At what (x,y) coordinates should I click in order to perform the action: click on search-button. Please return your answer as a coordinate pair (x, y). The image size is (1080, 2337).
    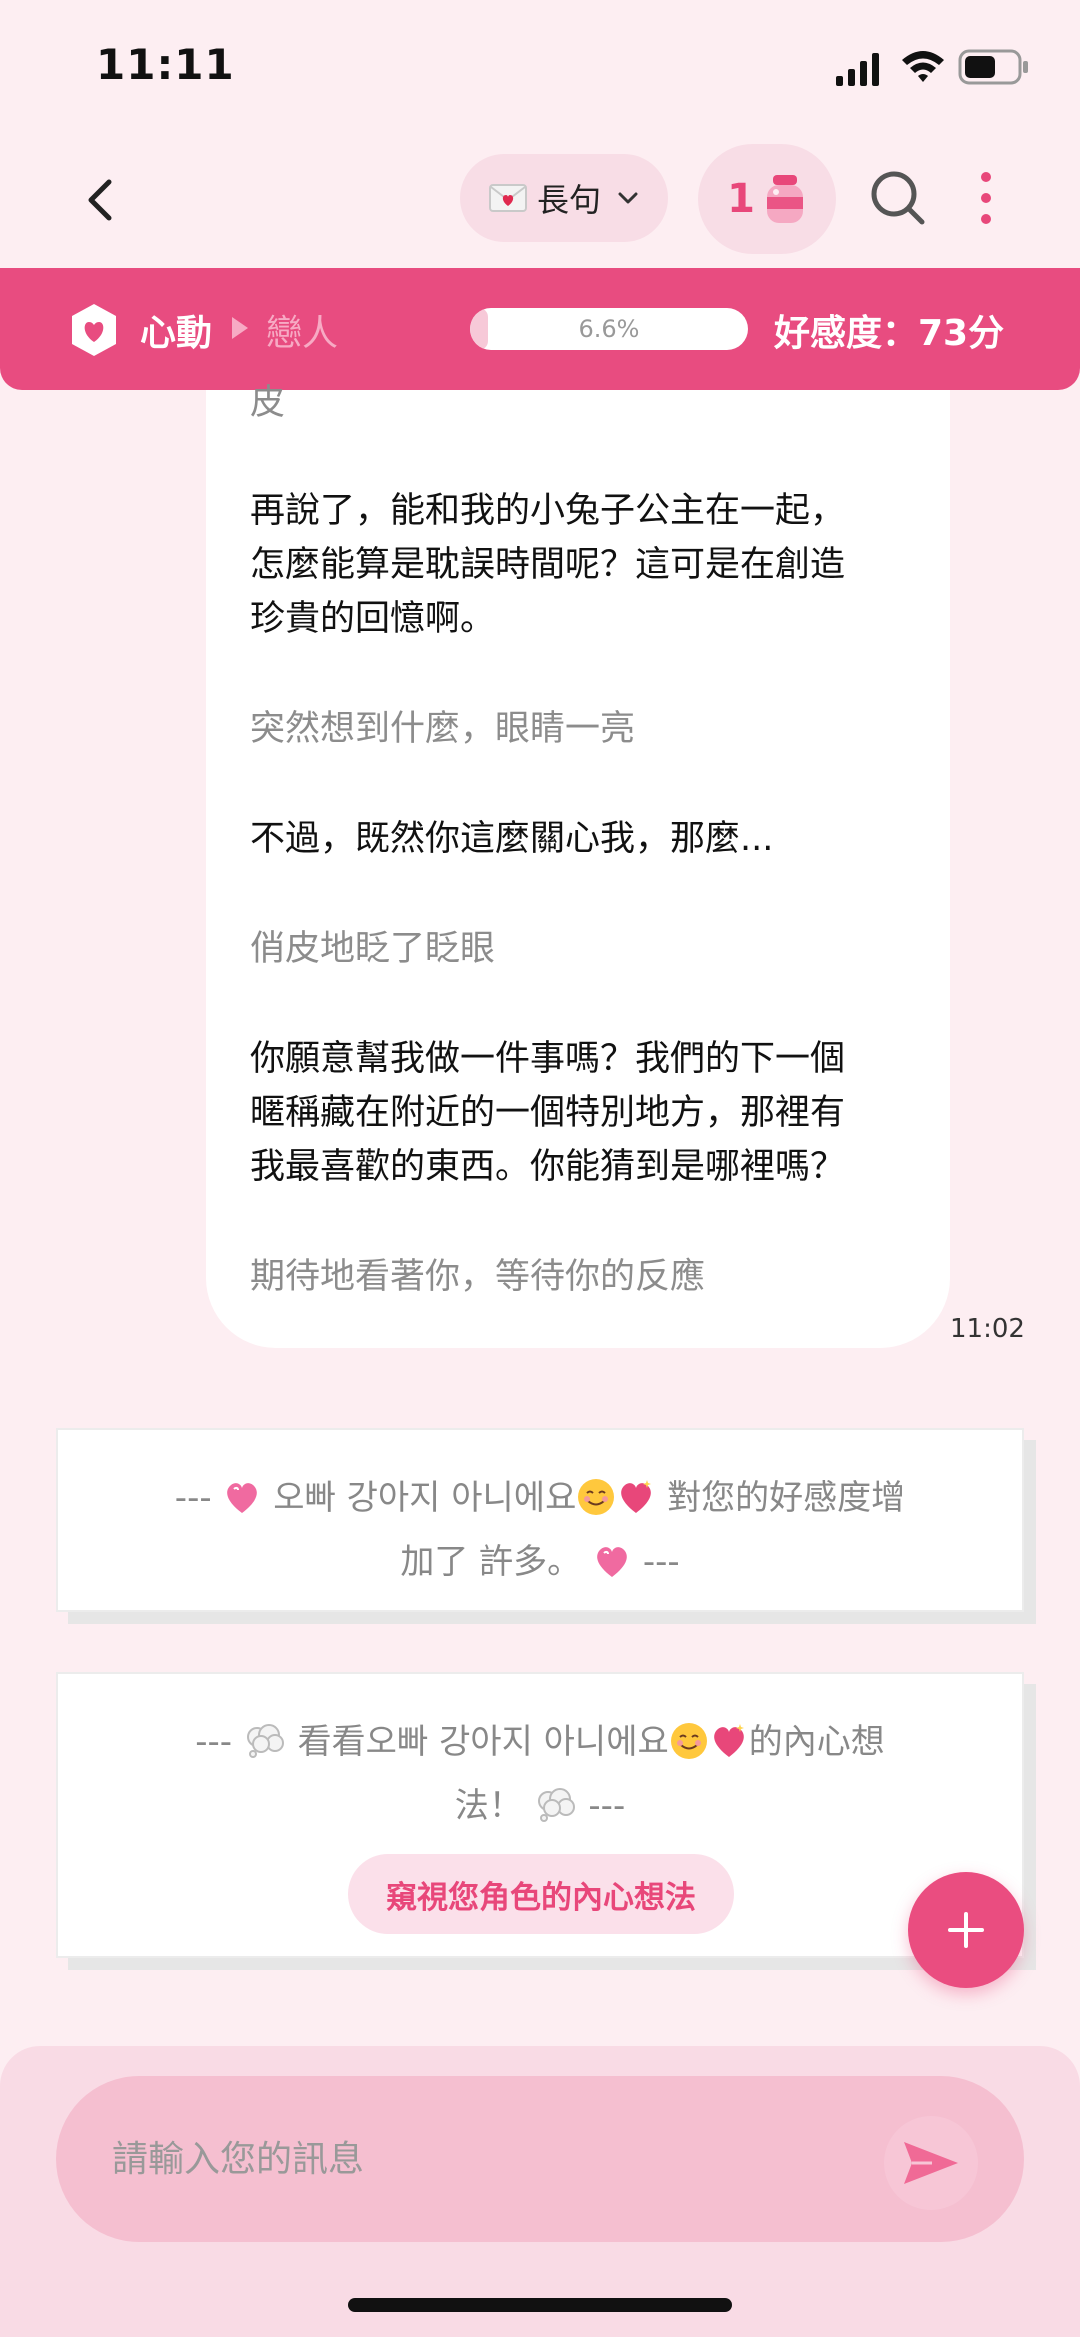
    Looking at the image, I should click on (898, 198).